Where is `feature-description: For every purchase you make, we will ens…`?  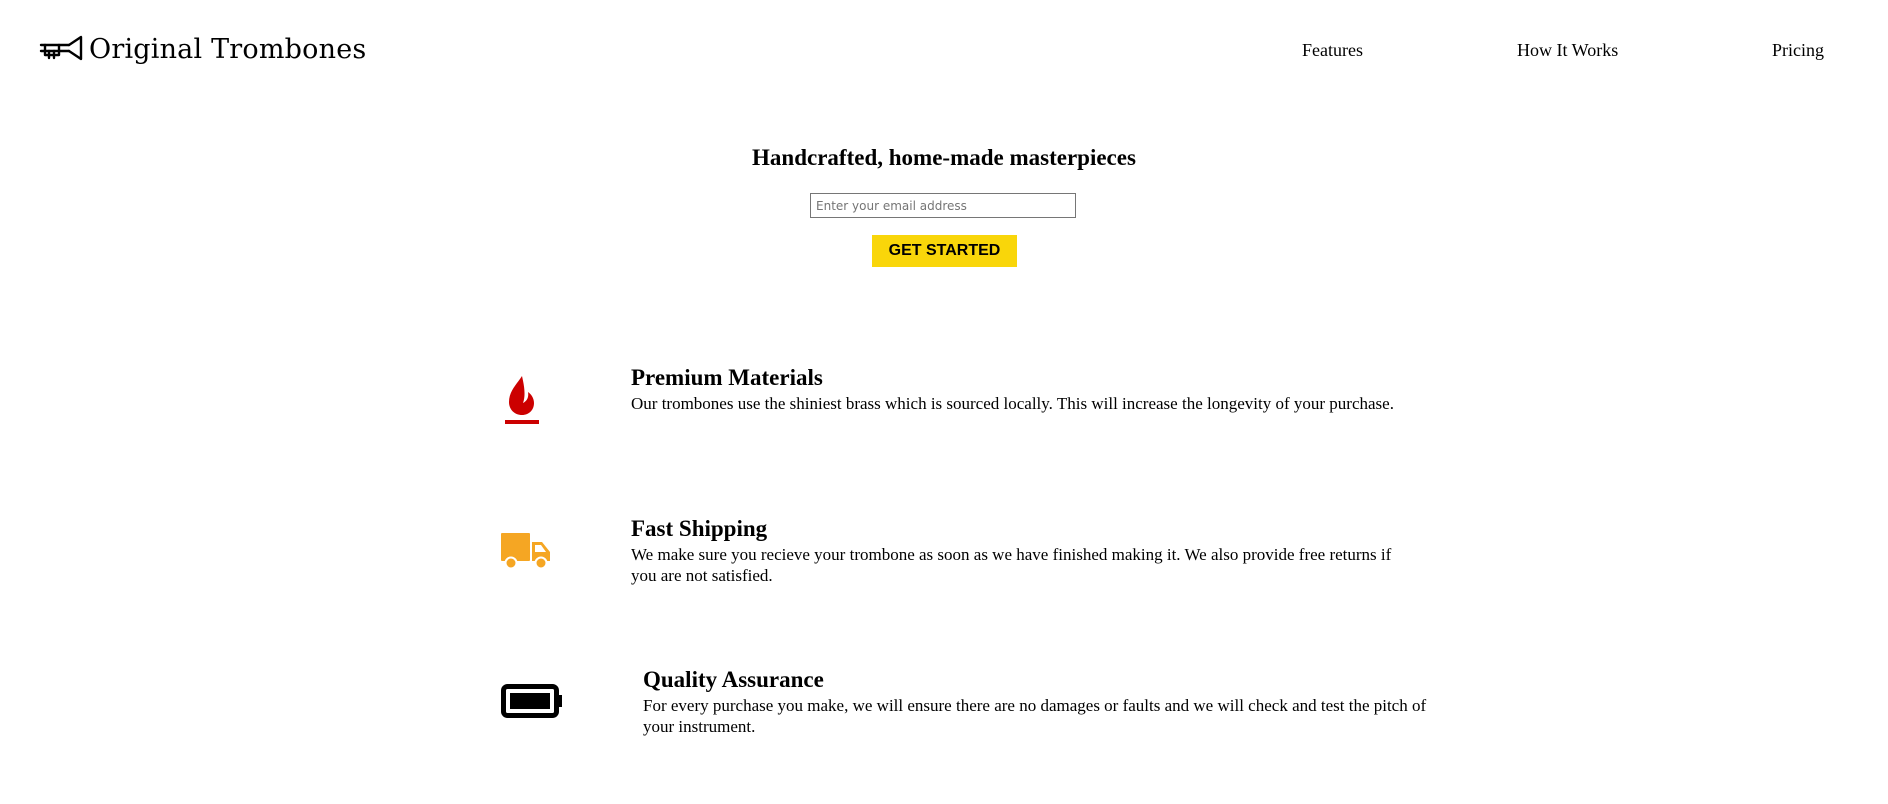
feature-description: For every purchase you make, we will ens… is located at coordinates (1035, 716).